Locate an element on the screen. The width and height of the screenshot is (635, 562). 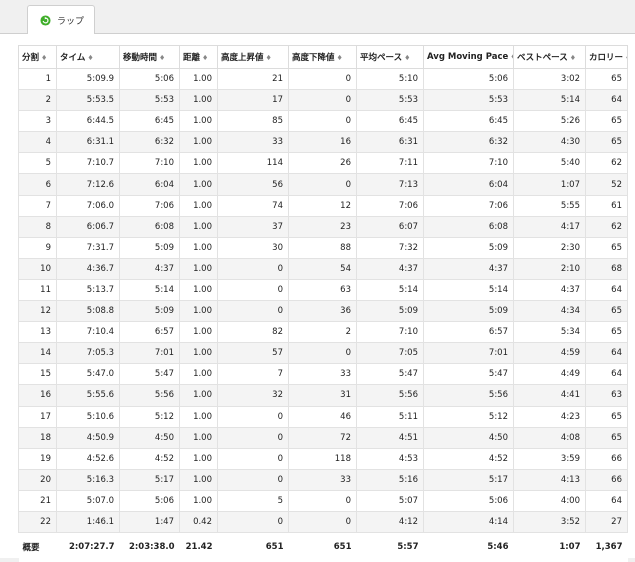
table-cell: 4:50 is located at coordinates (468, 437).